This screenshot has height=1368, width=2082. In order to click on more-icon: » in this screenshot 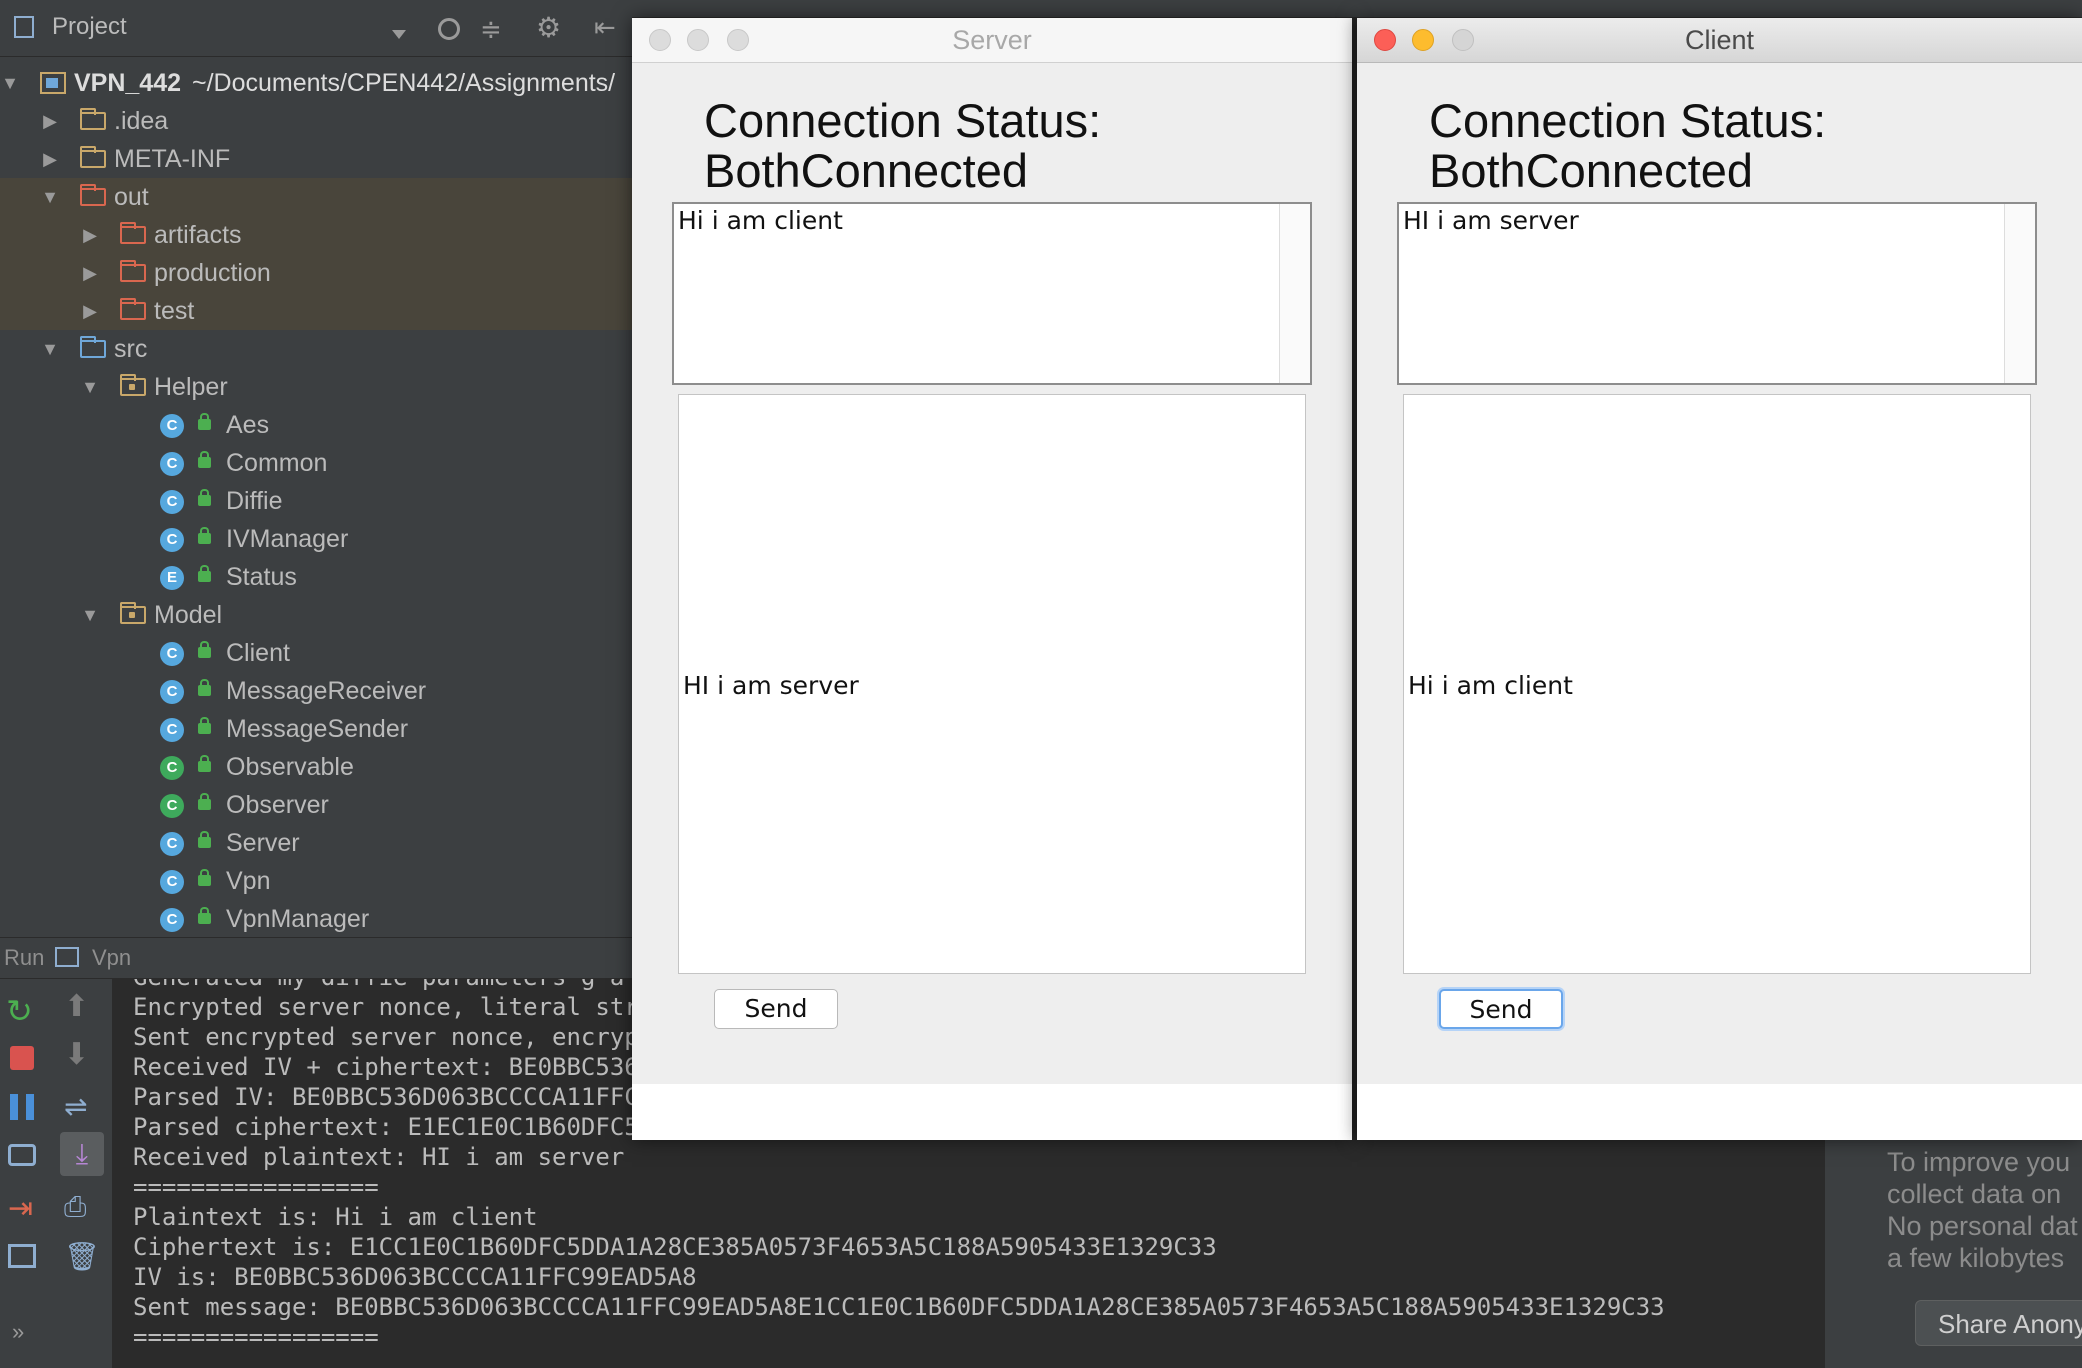, I will do `click(30, 1337)`.